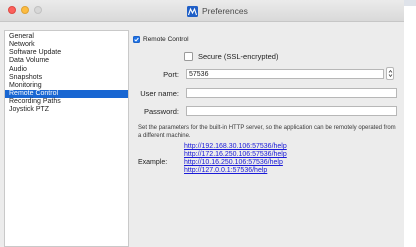 The image size is (416, 247). I want to click on example-label: Example:, so click(153, 162).